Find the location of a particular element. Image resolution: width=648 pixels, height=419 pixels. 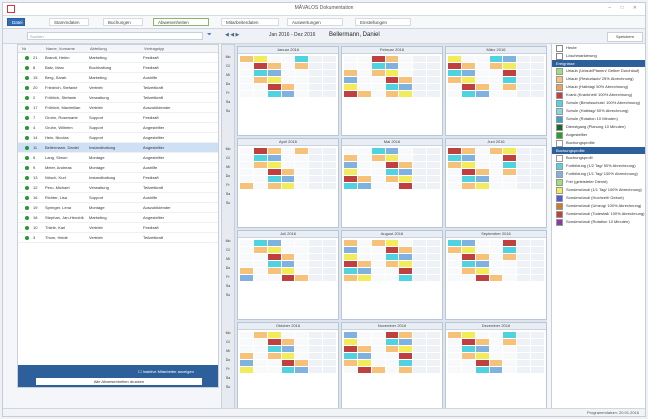

legend-item: Schule (Halbtag/ 50% Abrechnung) is located at coordinates (598, 111).